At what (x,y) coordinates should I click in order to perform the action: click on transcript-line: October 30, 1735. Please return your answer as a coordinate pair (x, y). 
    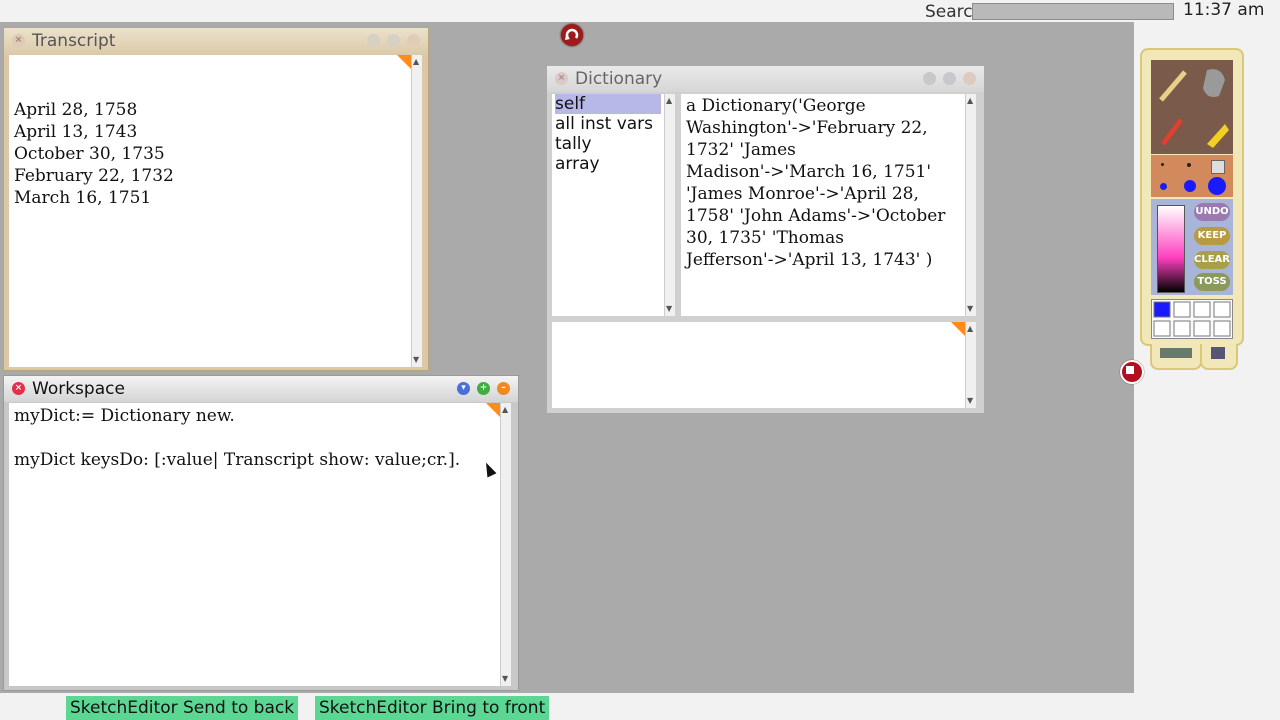
    Looking at the image, I should click on (89, 154).